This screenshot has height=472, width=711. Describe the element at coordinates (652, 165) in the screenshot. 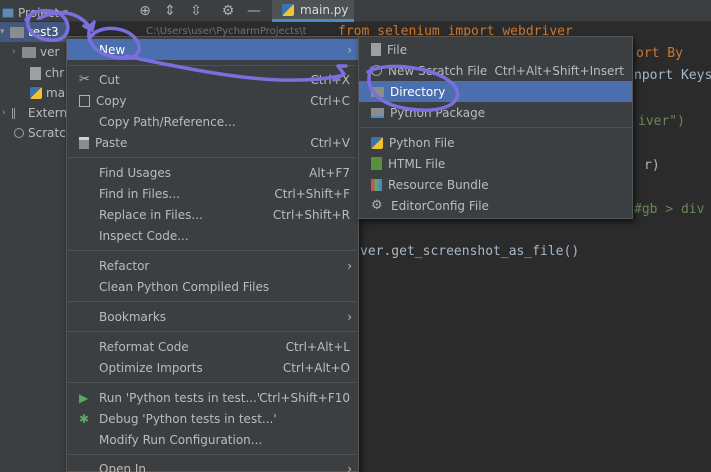

I see `code-line: r)` at that location.